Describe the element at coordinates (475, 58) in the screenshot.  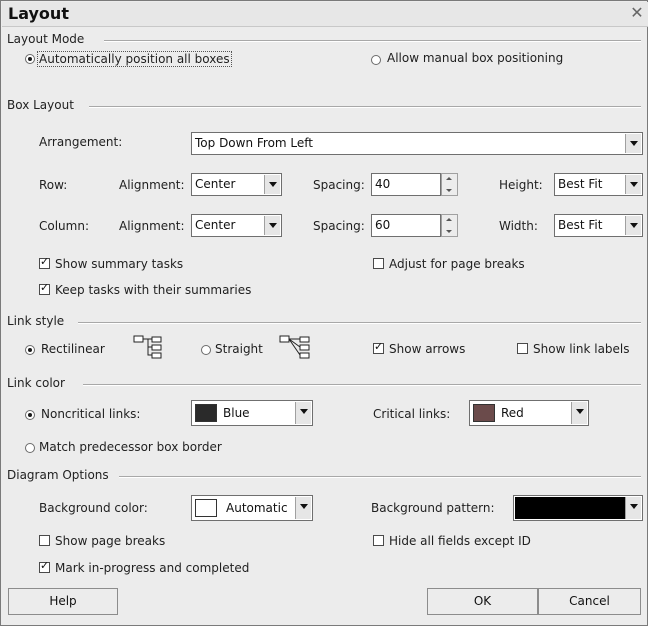
I see `manual-position-label: Allow manual box positioning` at that location.